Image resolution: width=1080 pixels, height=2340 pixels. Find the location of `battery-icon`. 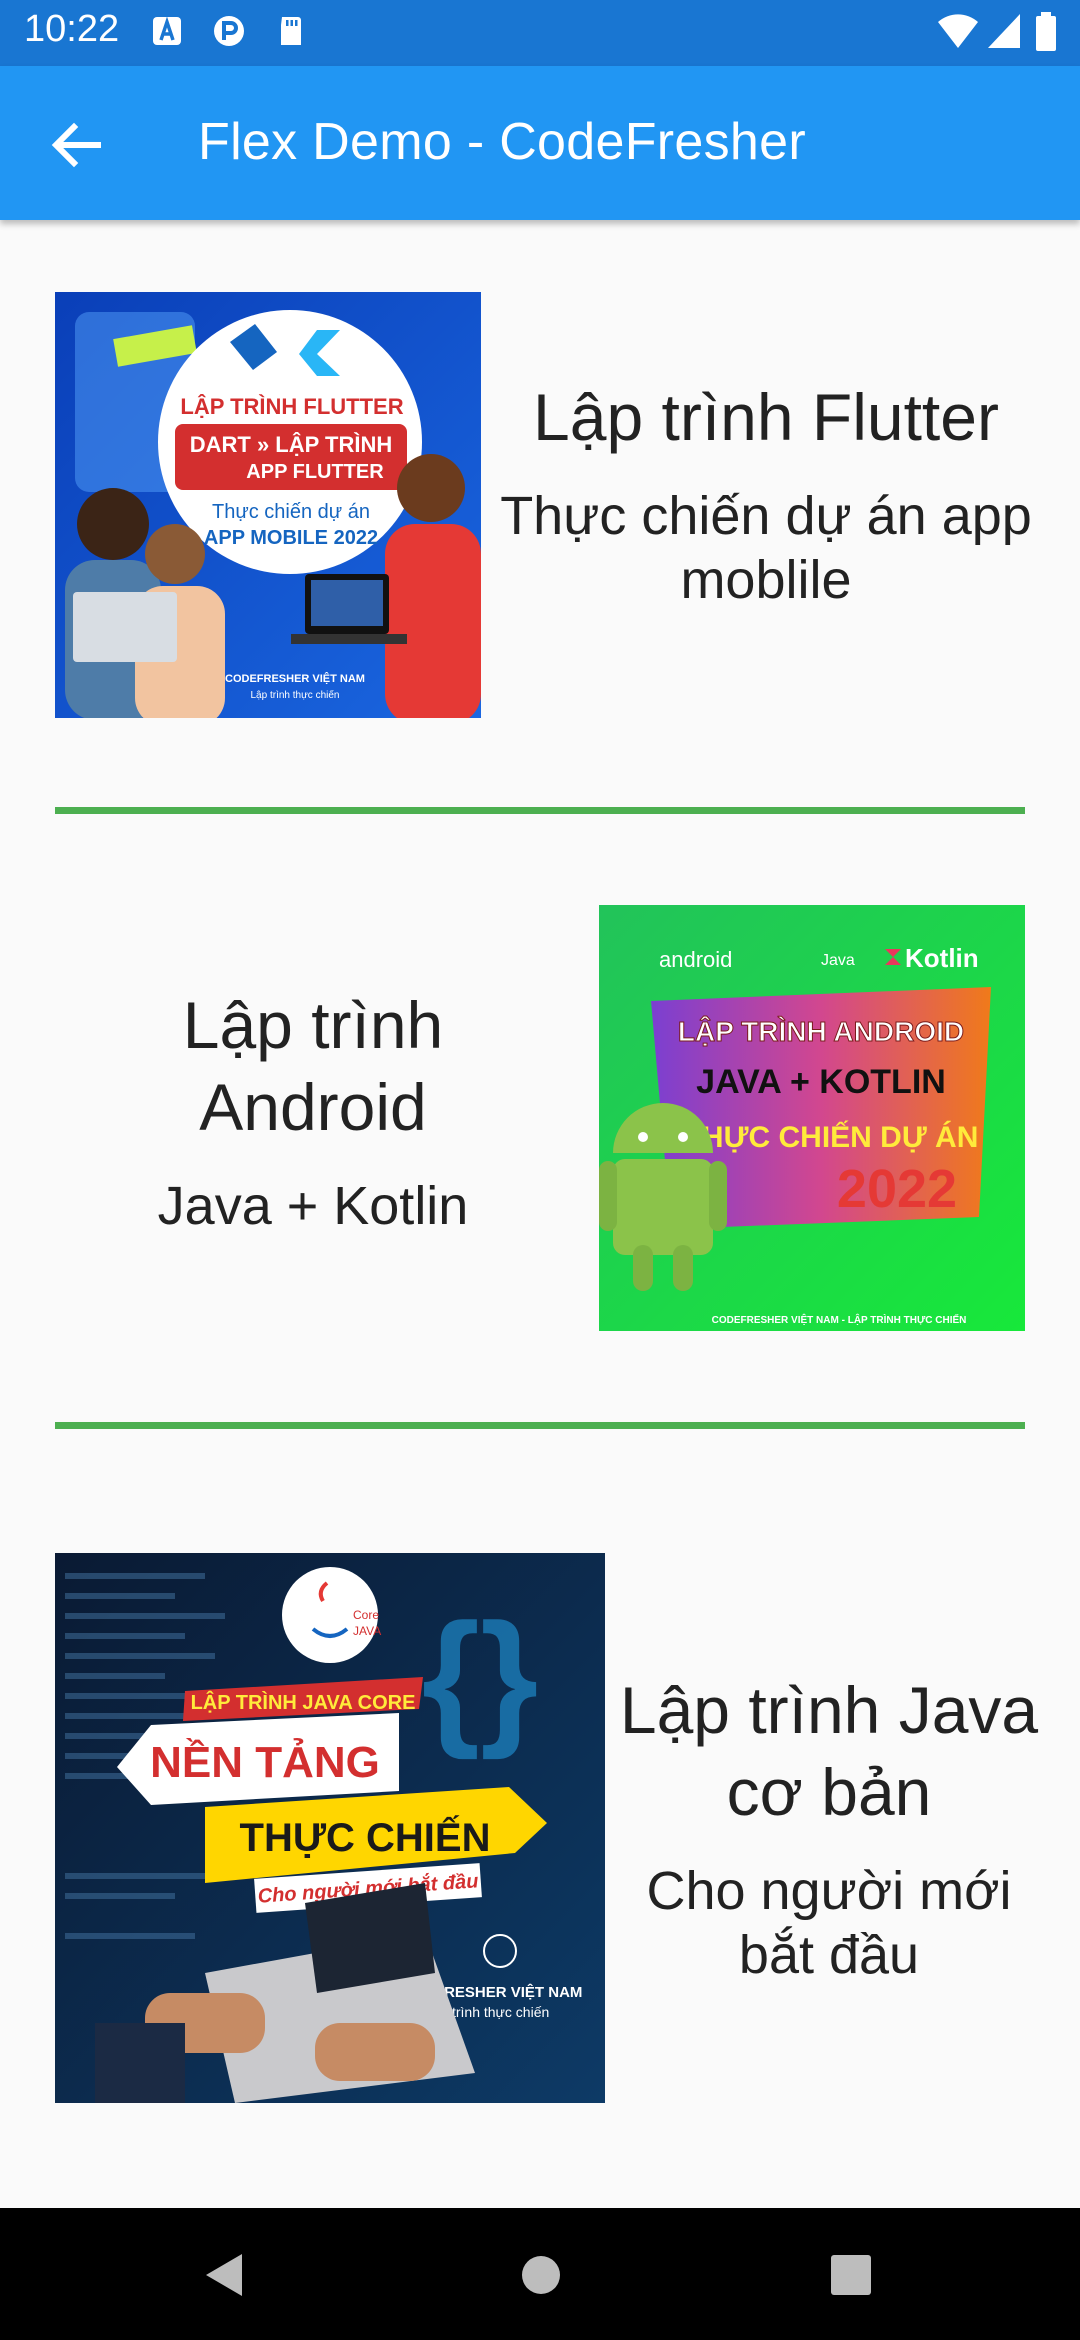

battery-icon is located at coordinates (1046, 31).